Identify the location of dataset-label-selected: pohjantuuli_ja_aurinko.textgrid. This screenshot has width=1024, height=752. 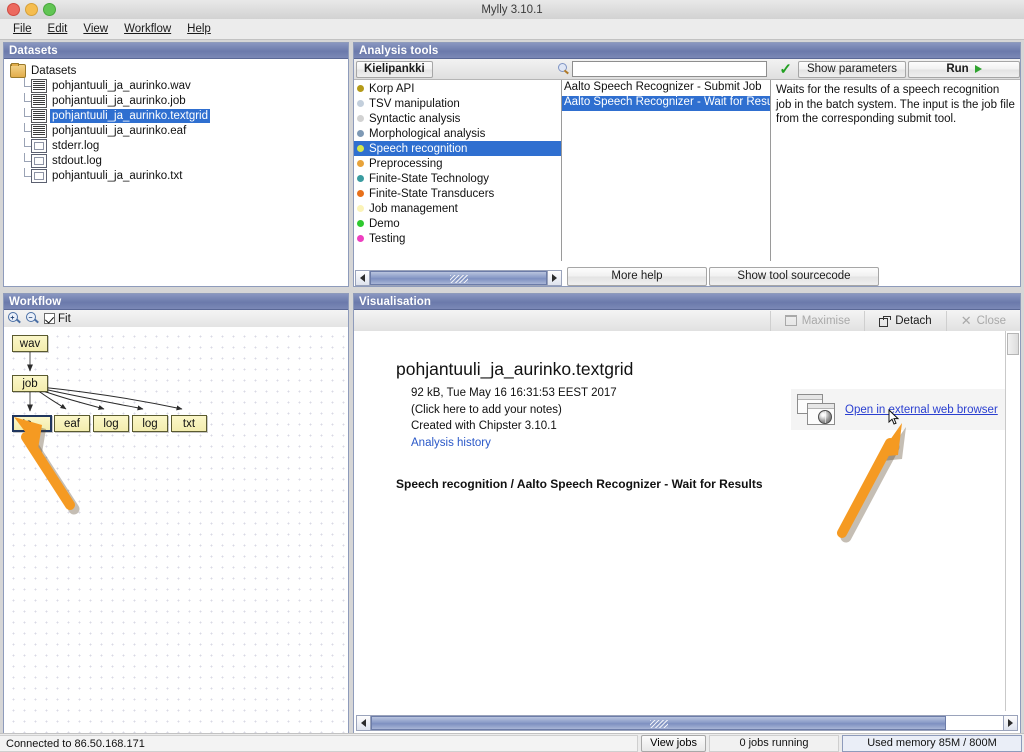
(130, 115).